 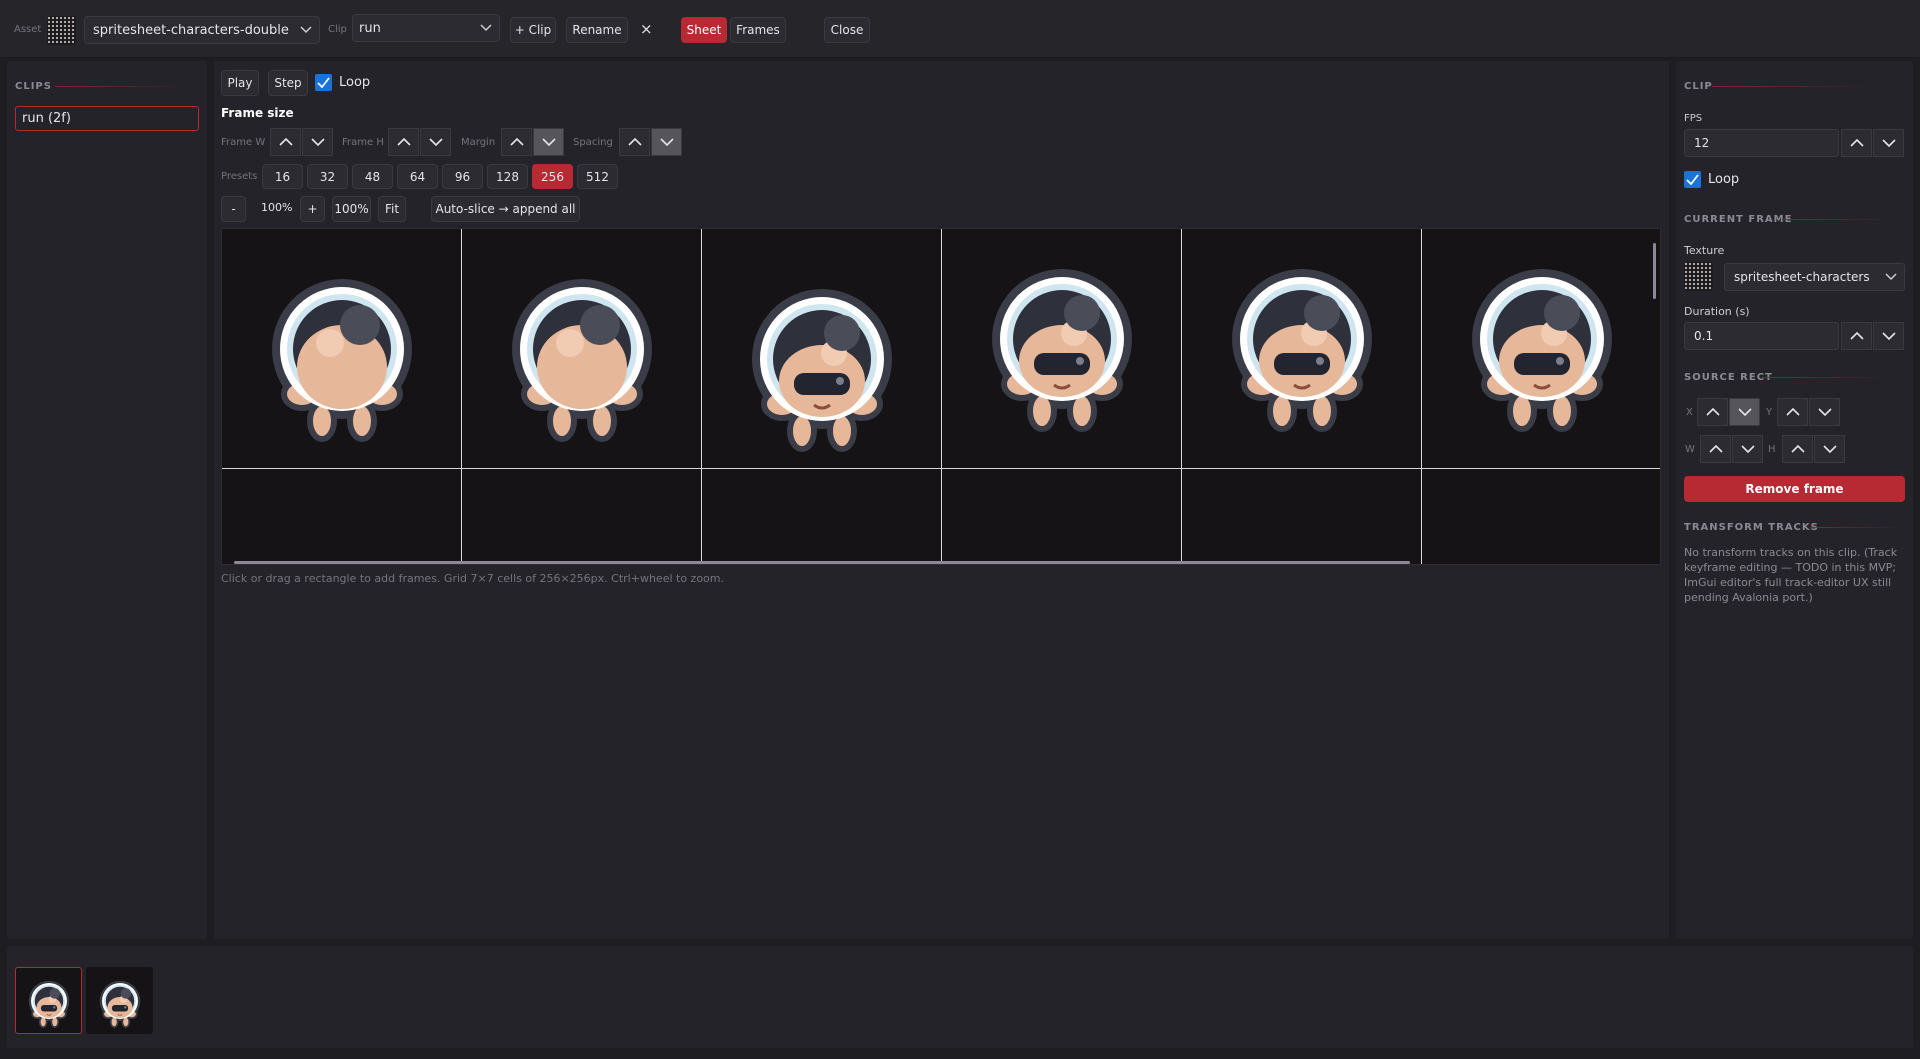 I want to click on source-h-increment, so click(x=1797, y=449).